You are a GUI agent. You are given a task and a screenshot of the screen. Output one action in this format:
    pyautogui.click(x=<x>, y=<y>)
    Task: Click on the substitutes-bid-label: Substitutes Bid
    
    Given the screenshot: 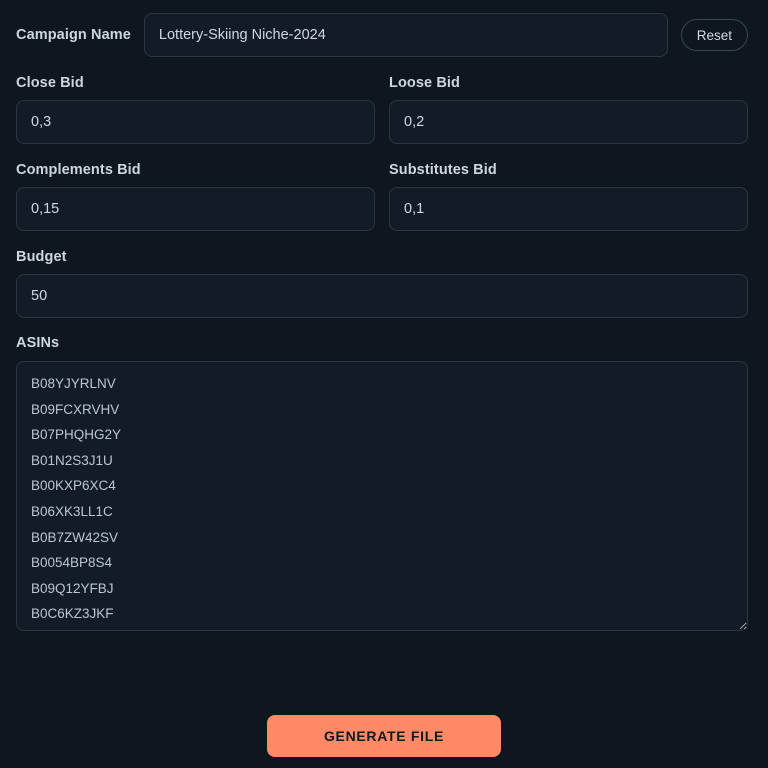 What is the action you would take?
    pyautogui.click(x=443, y=170)
    